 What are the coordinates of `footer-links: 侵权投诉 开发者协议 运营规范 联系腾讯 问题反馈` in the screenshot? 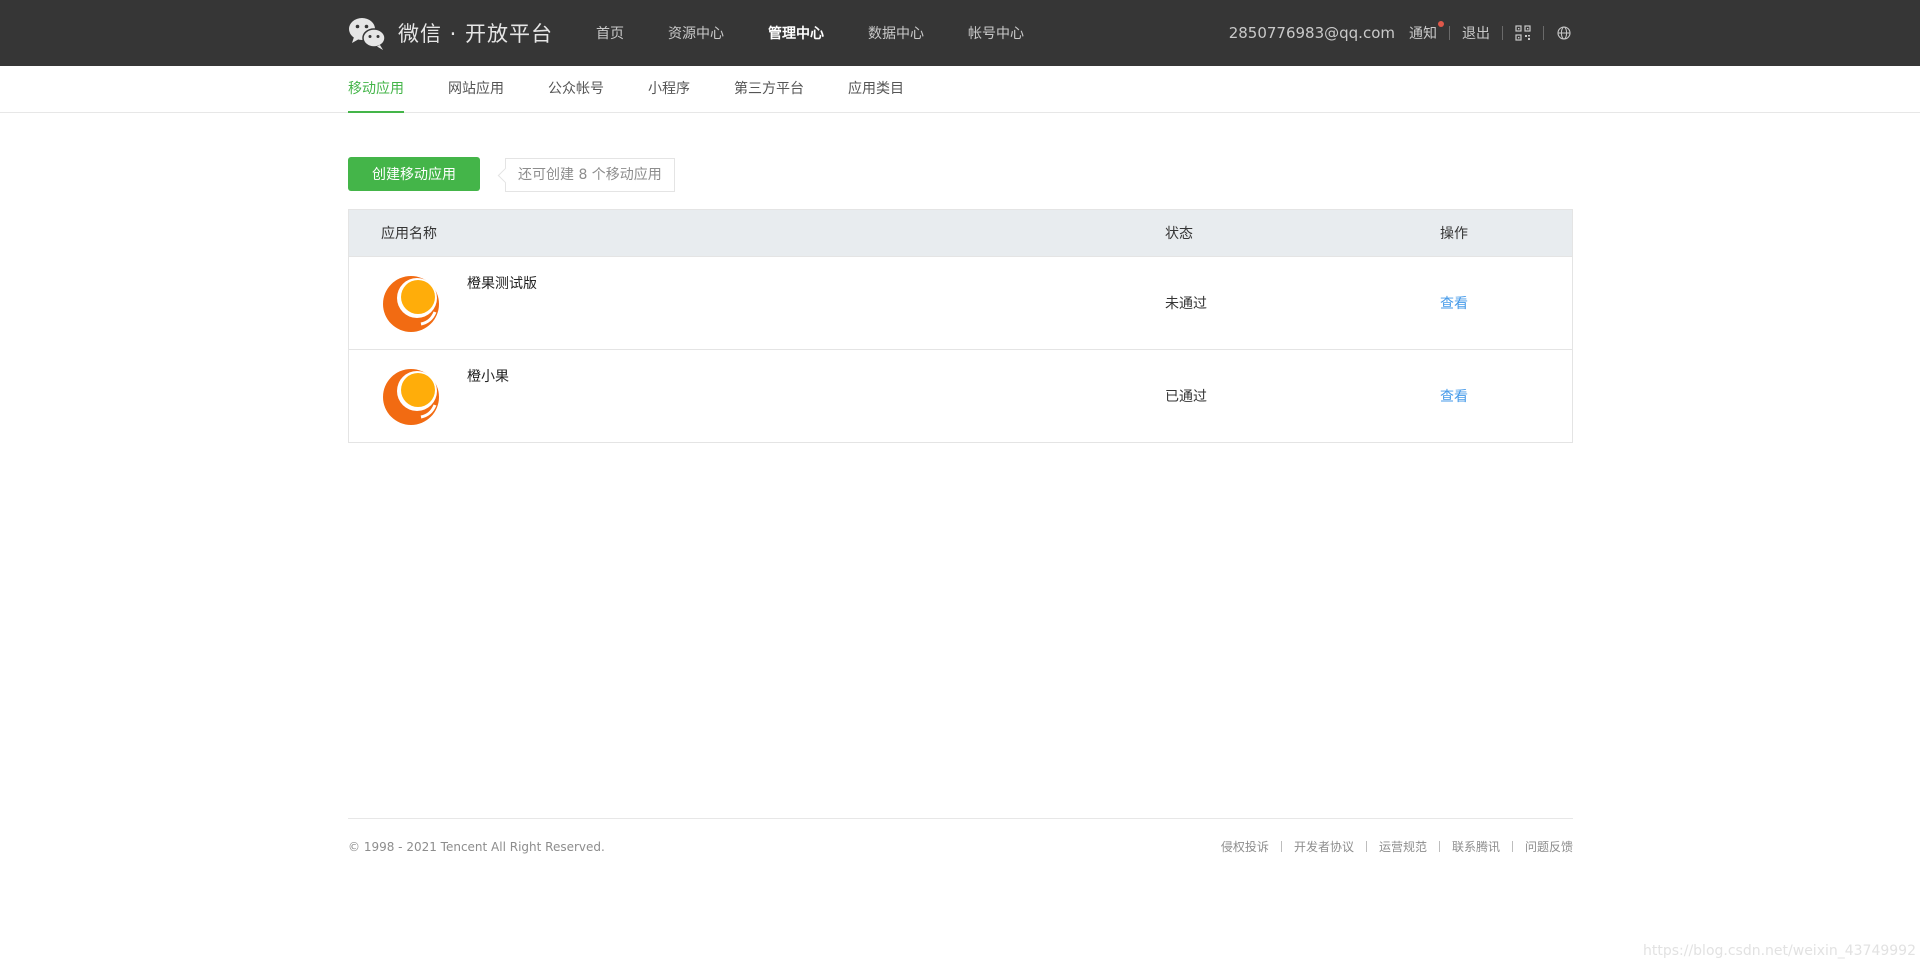 It's located at (1397, 846).